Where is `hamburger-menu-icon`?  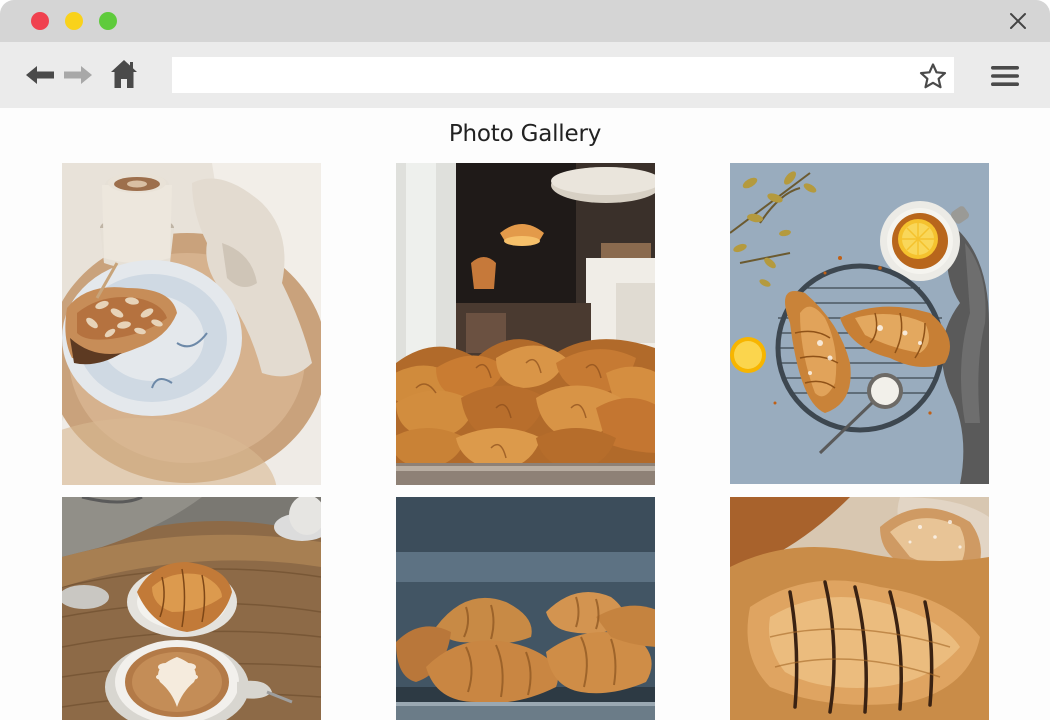
hamburger-menu-icon is located at coordinates (1005, 76).